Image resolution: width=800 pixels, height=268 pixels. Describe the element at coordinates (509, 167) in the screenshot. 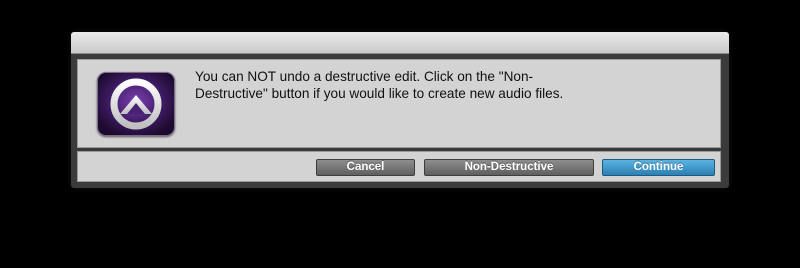

I see `non-destructive-button: Non-Destructive` at that location.